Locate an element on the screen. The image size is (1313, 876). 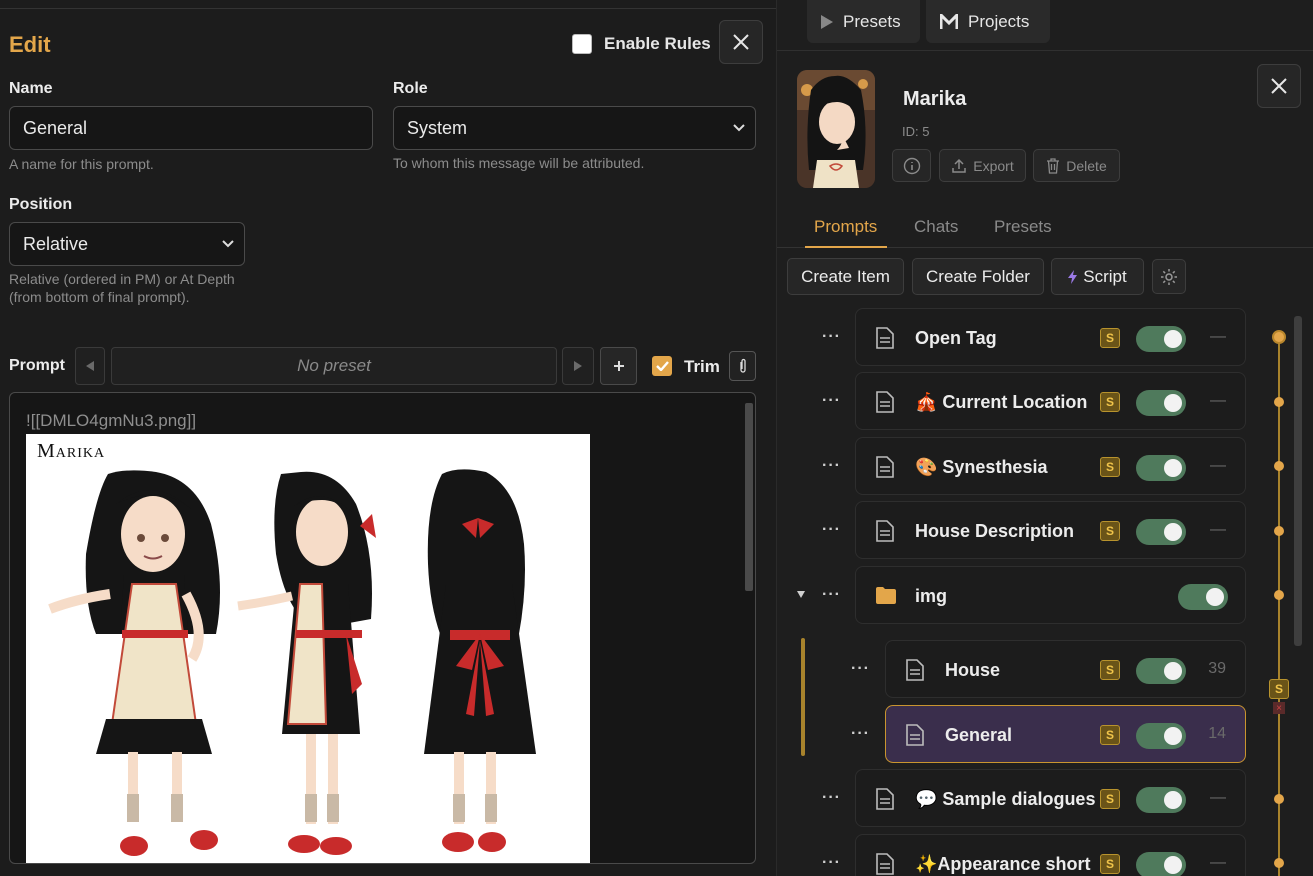
m-logo-icon is located at coordinates (949, 21).